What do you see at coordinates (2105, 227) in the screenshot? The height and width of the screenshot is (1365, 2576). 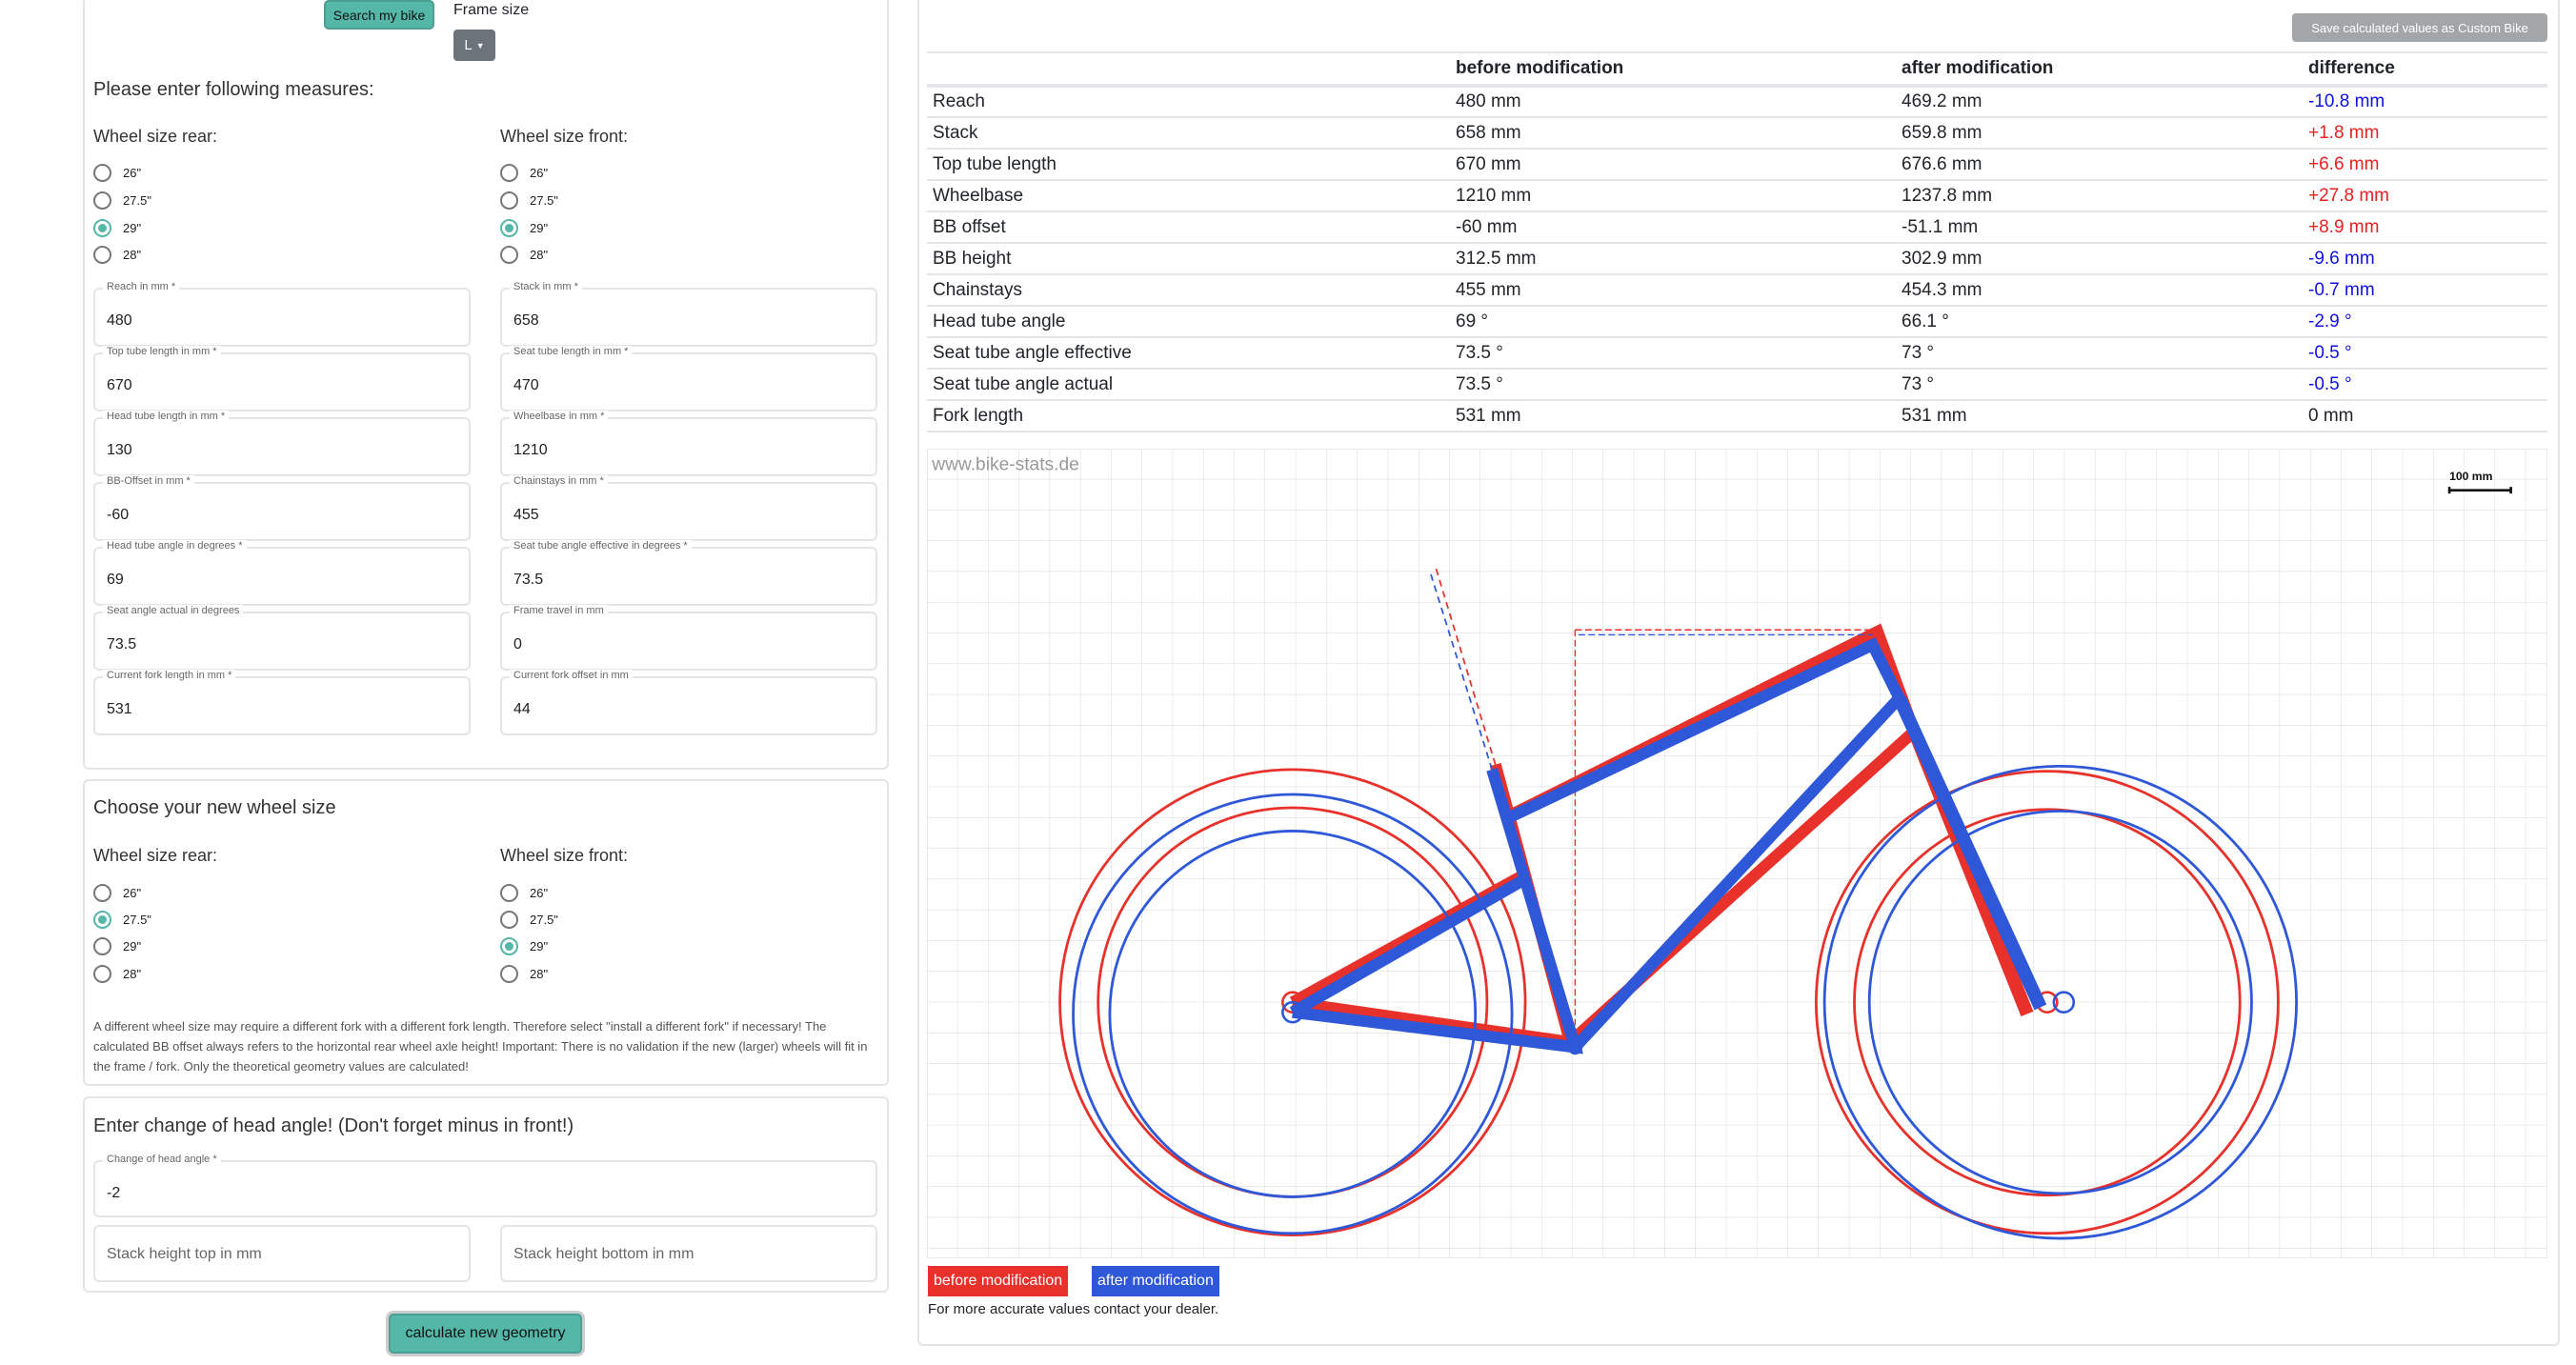 I see `row-after: -51.1 mm` at bounding box center [2105, 227].